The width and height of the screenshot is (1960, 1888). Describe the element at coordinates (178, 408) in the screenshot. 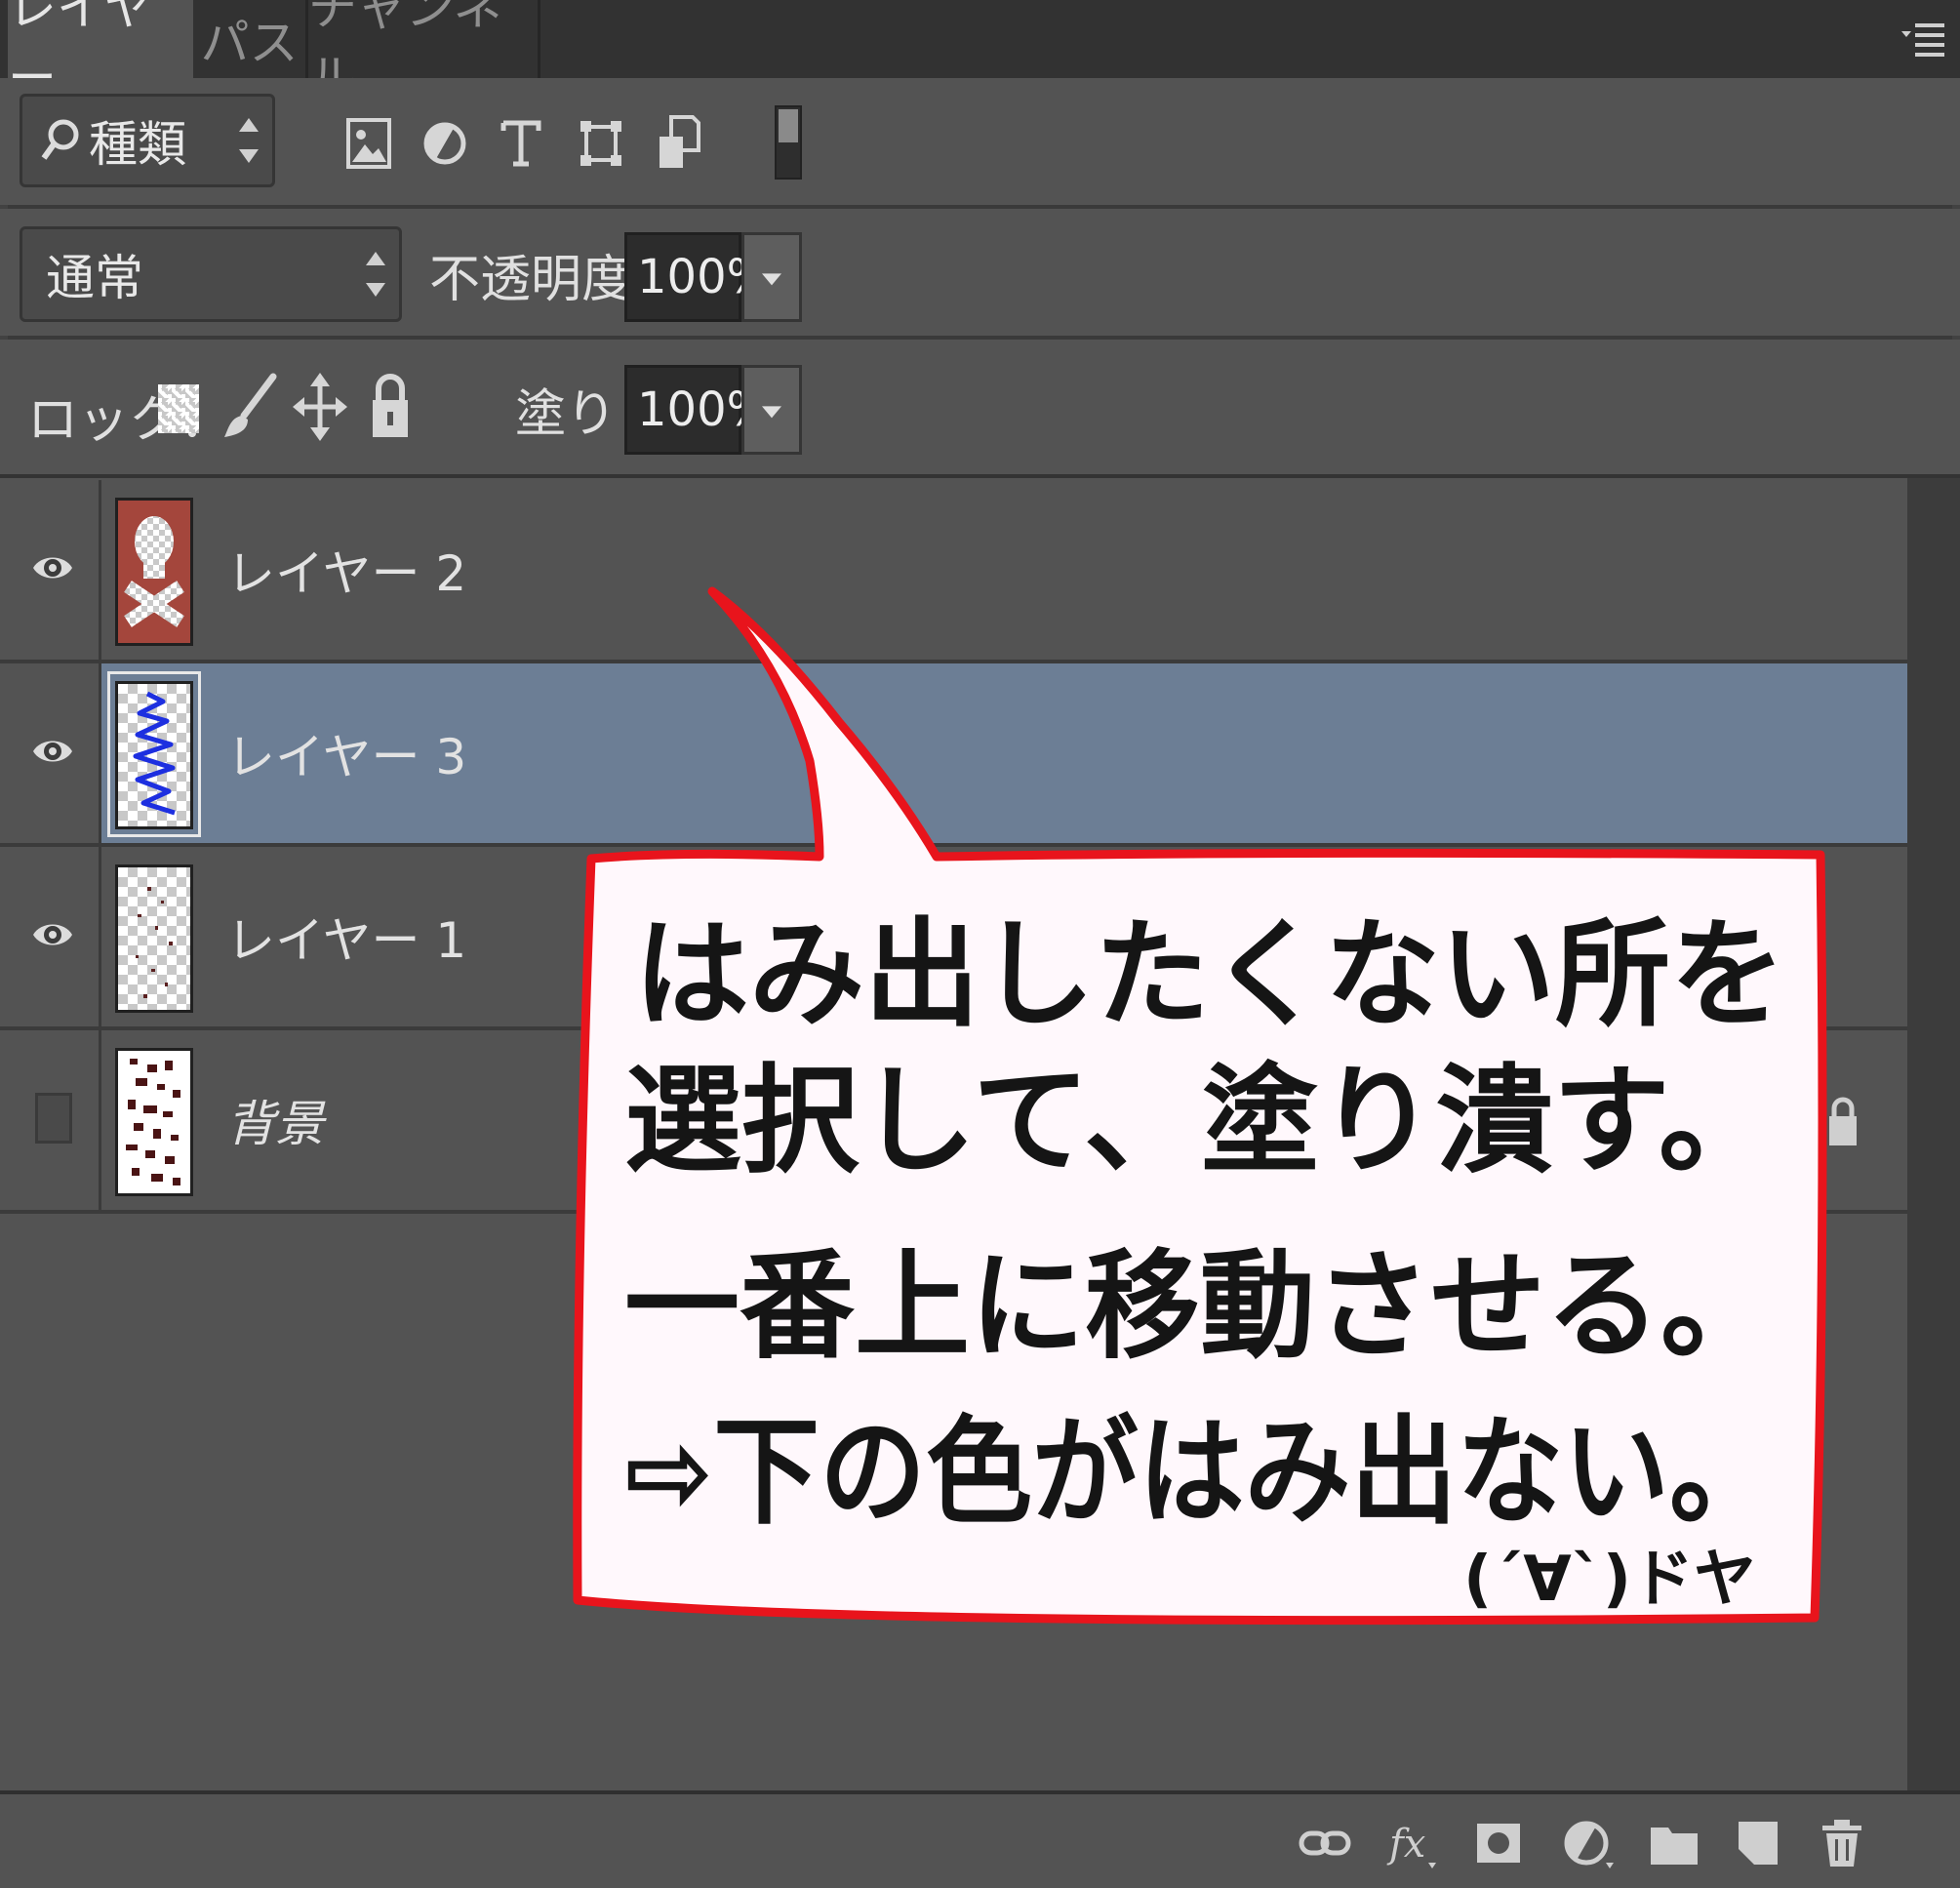

I see `lock-transparent-pixels-icon` at that location.